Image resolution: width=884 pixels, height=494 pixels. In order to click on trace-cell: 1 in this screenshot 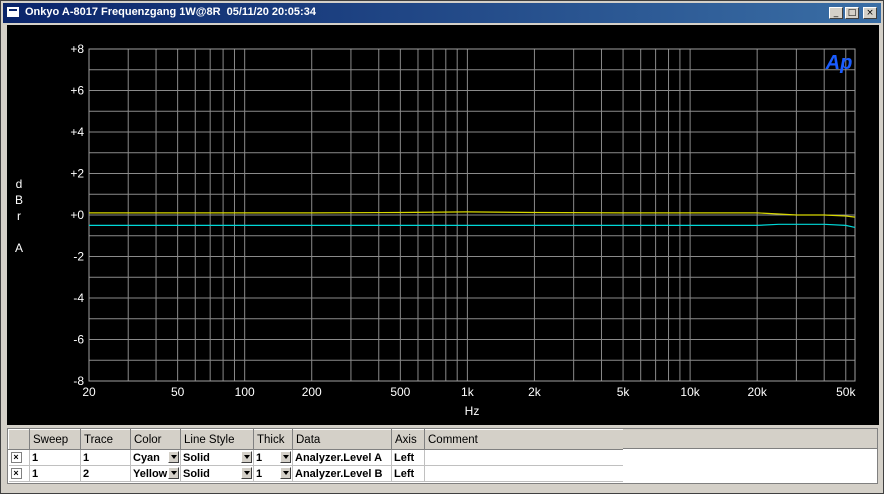, I will do `click(105, 457)`.